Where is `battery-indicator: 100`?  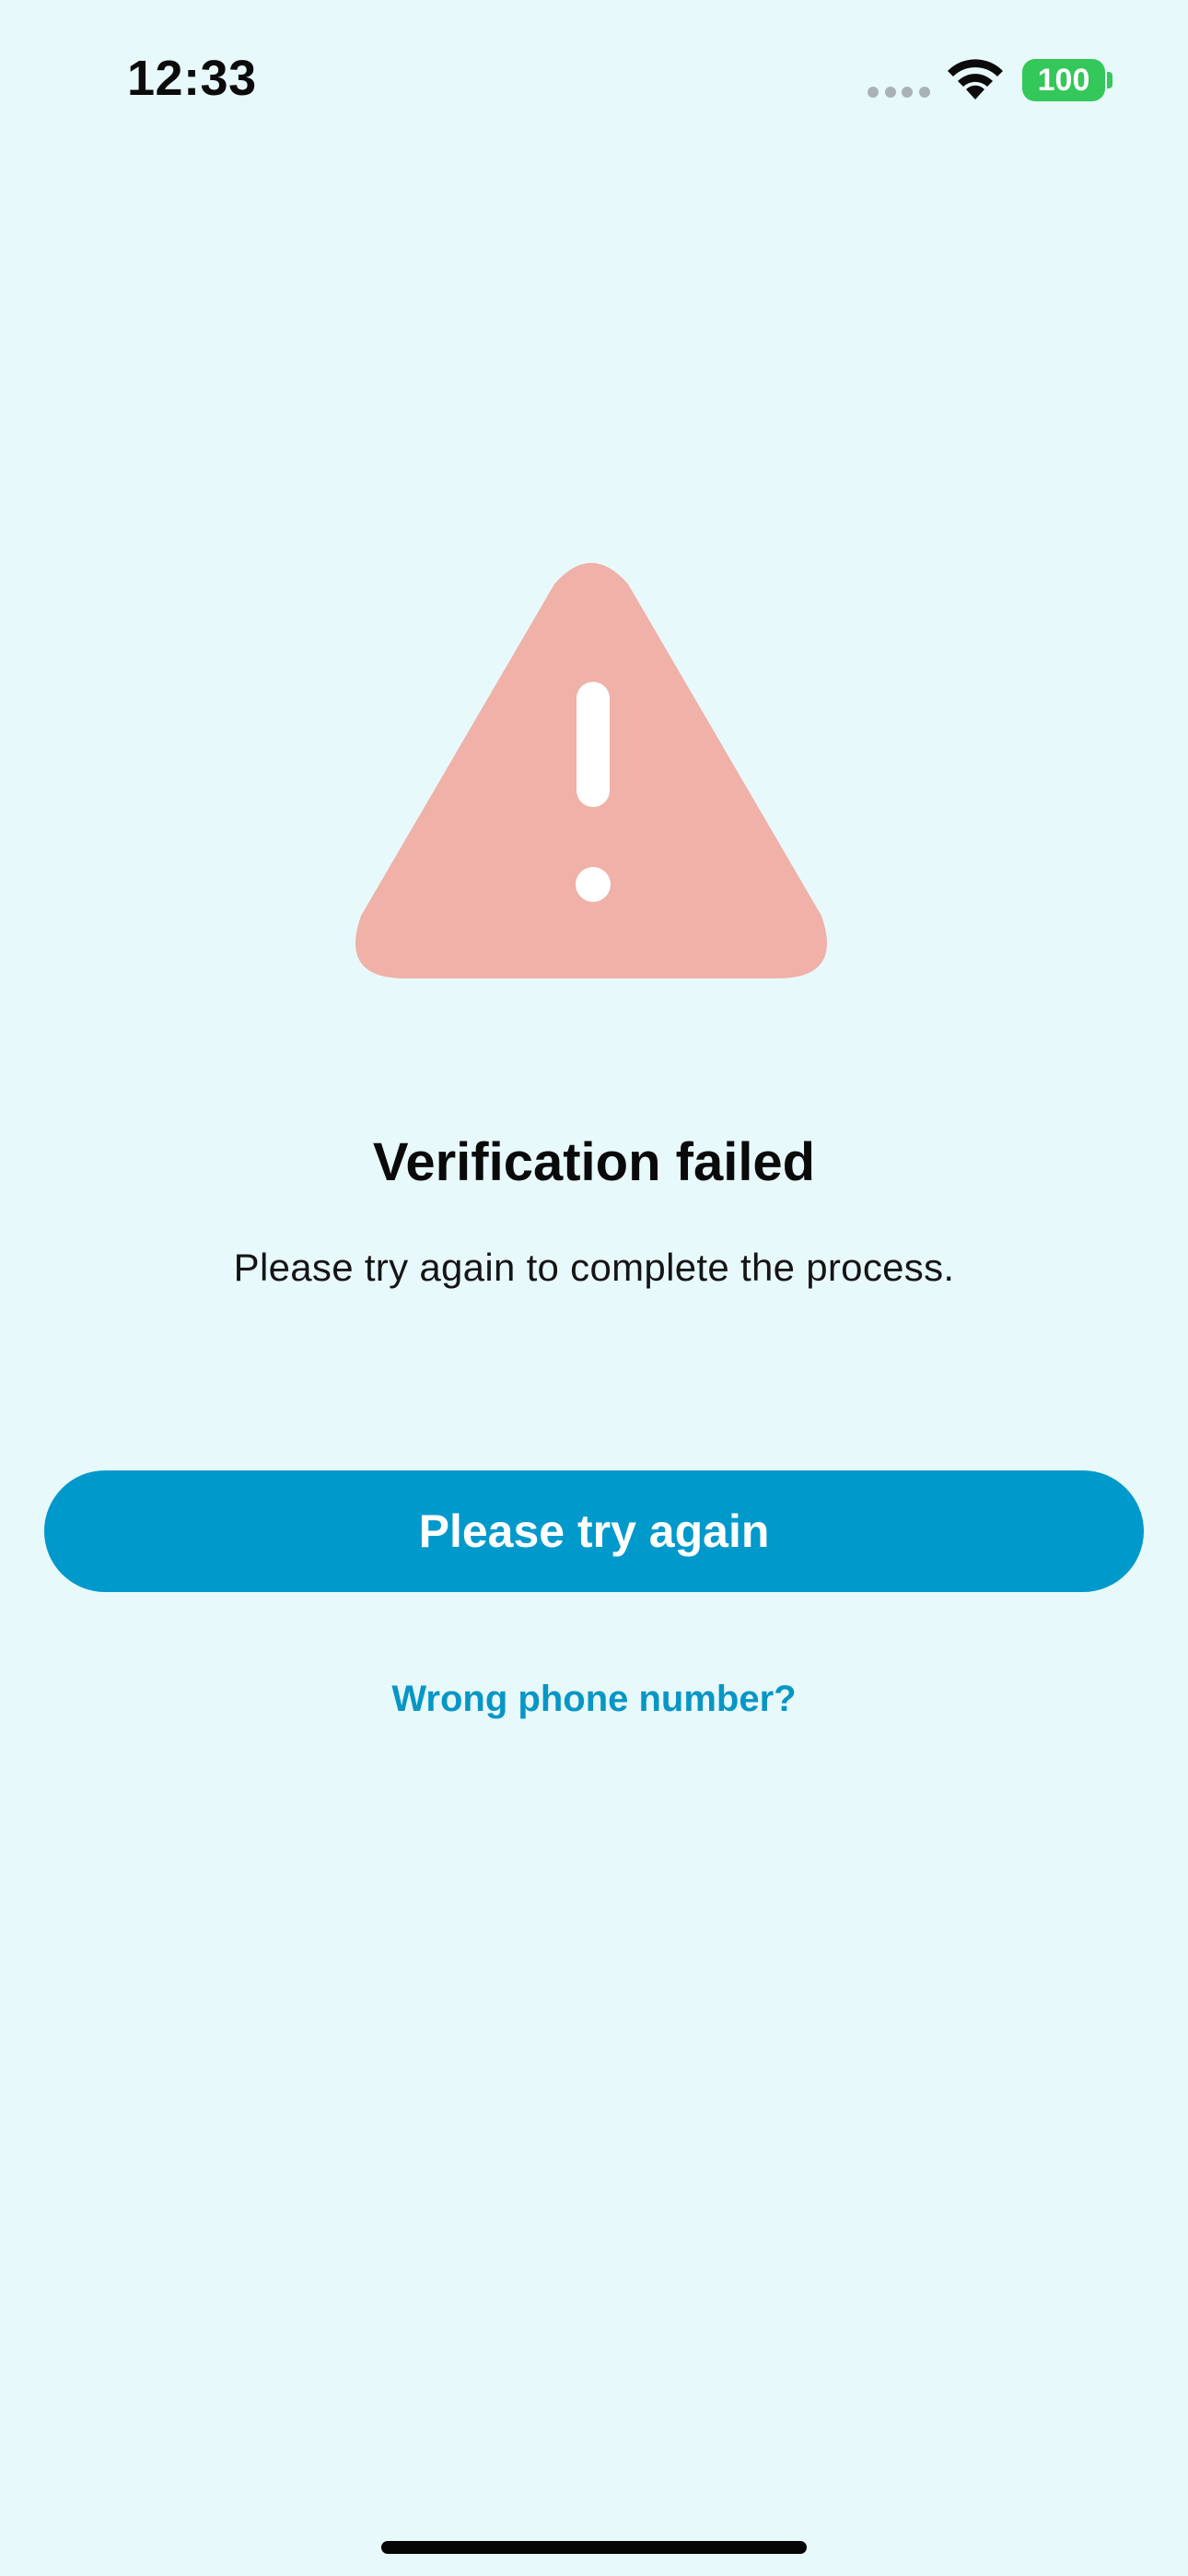 battery-indicator: 100 is located at coordinates (1063, 80).